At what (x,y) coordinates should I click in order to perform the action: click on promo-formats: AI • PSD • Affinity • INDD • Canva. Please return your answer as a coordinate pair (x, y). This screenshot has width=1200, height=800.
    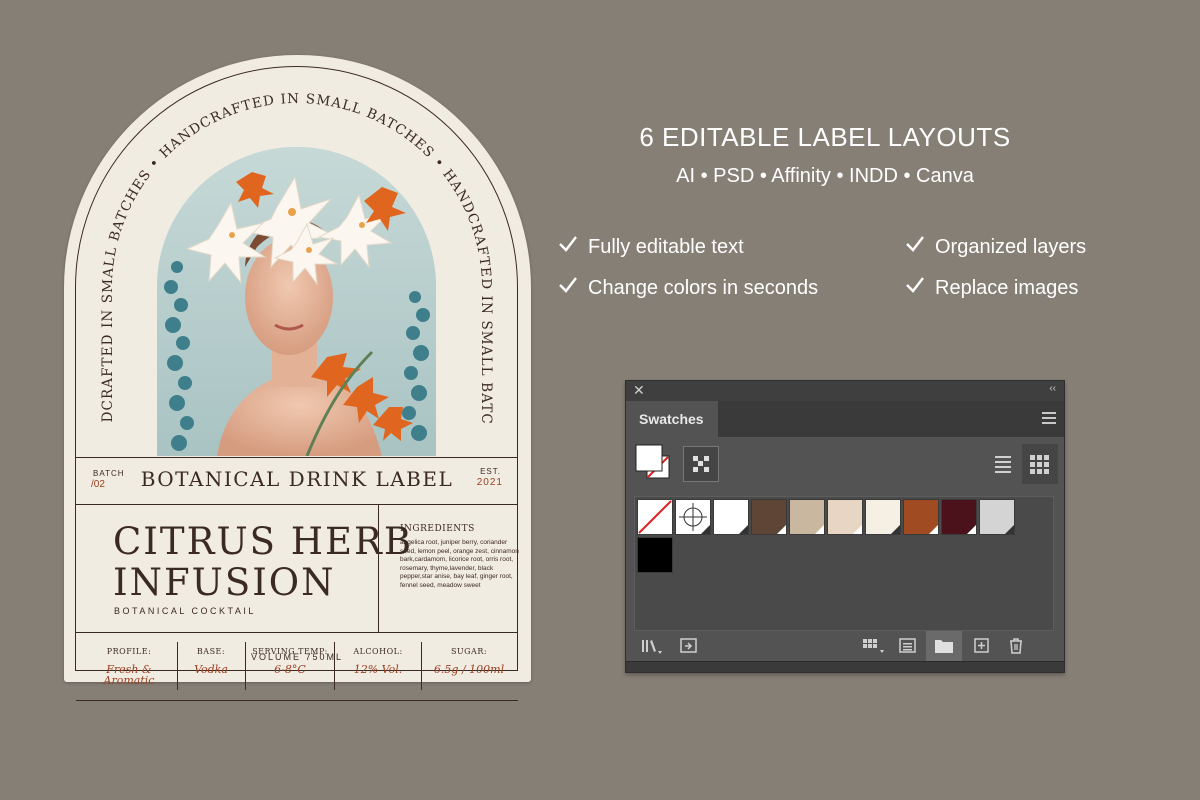
    Looking at the image, I should click on (825, 176).